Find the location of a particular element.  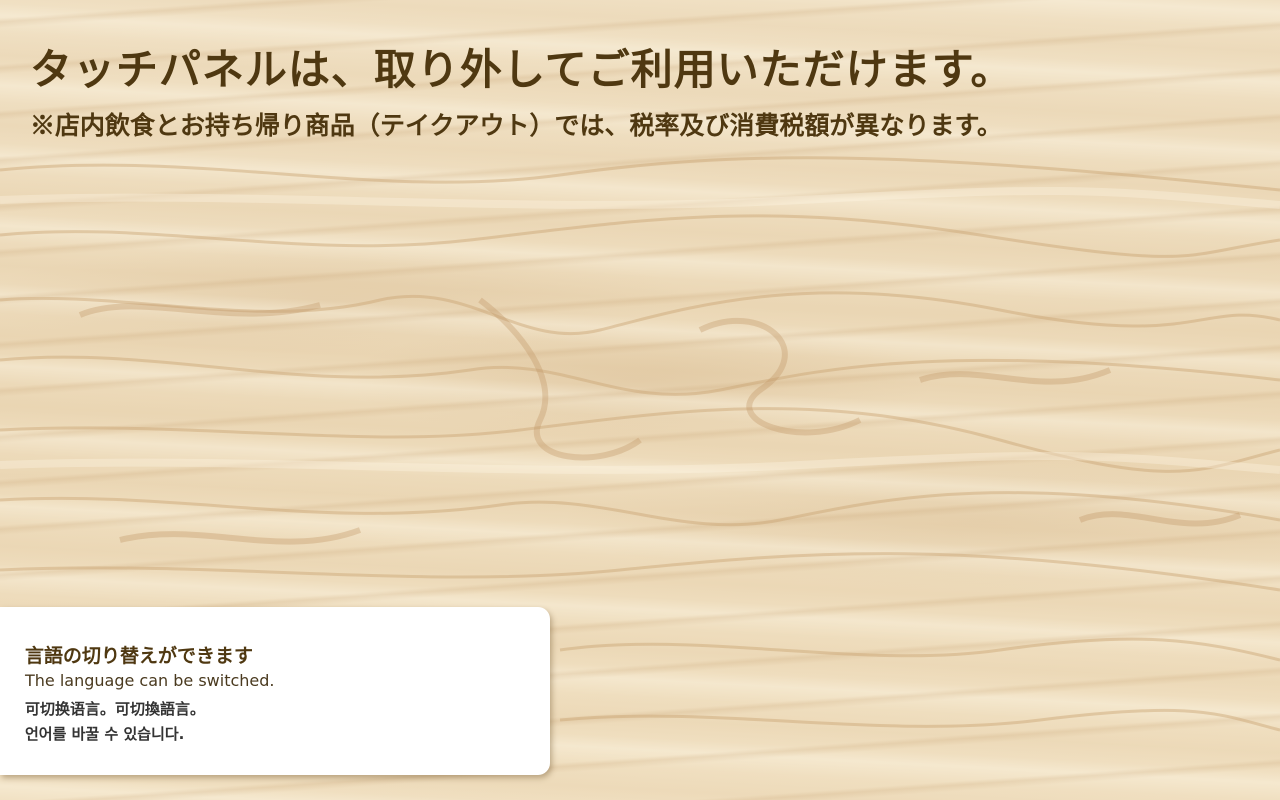

tax-rate-note: ※店内飲食とお持ち帰り商品（テイクアウト）では、税率及び消費税額が異なります。 is located at coordinates (516, 125).